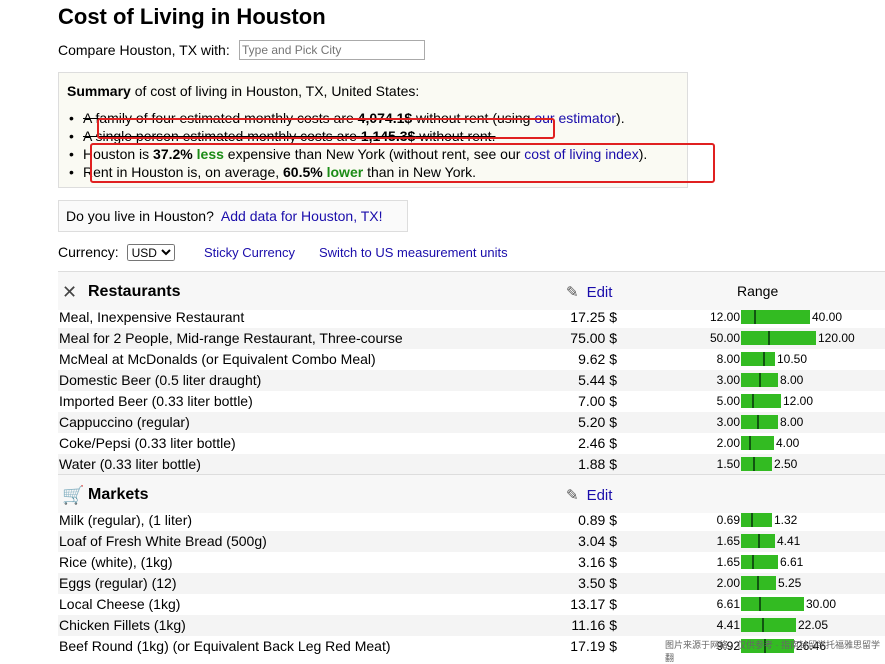 The height and width of the screenshot is (664, 885). I want to click on item-name: Loaf of Fresh White Bread (500g), so click(163, 541).